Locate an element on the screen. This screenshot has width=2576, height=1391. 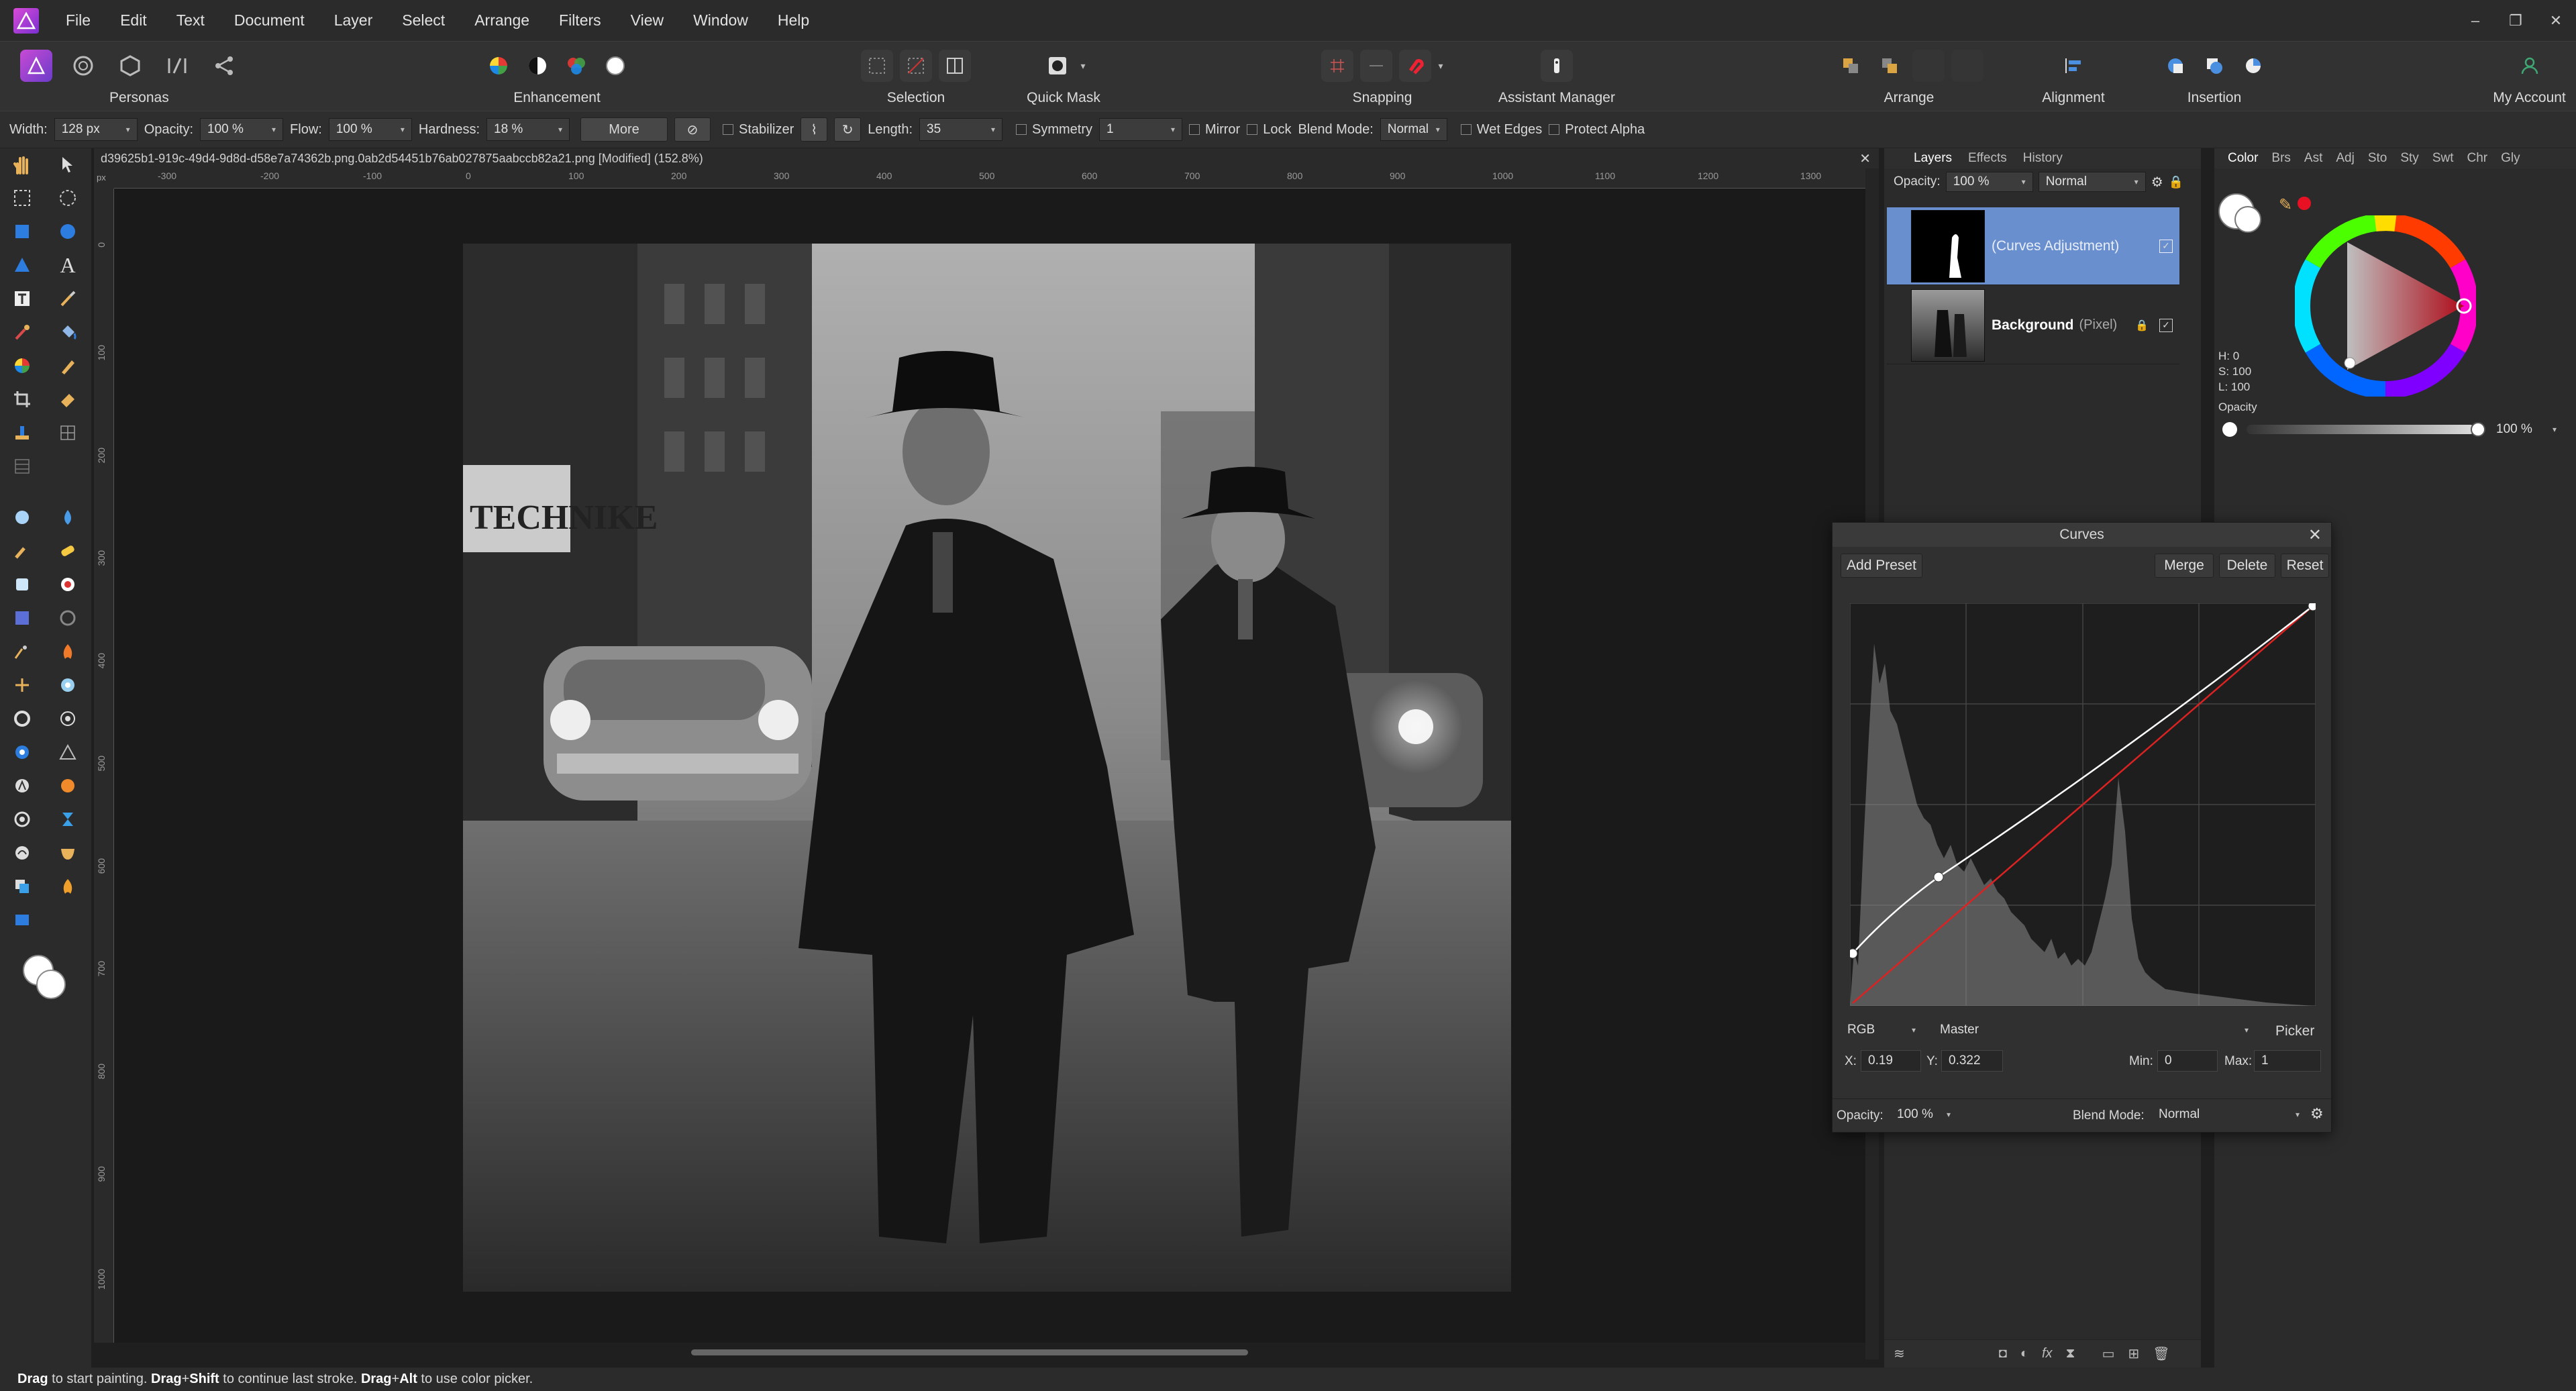
menu-document: Document is located at coordinates (269, 20).